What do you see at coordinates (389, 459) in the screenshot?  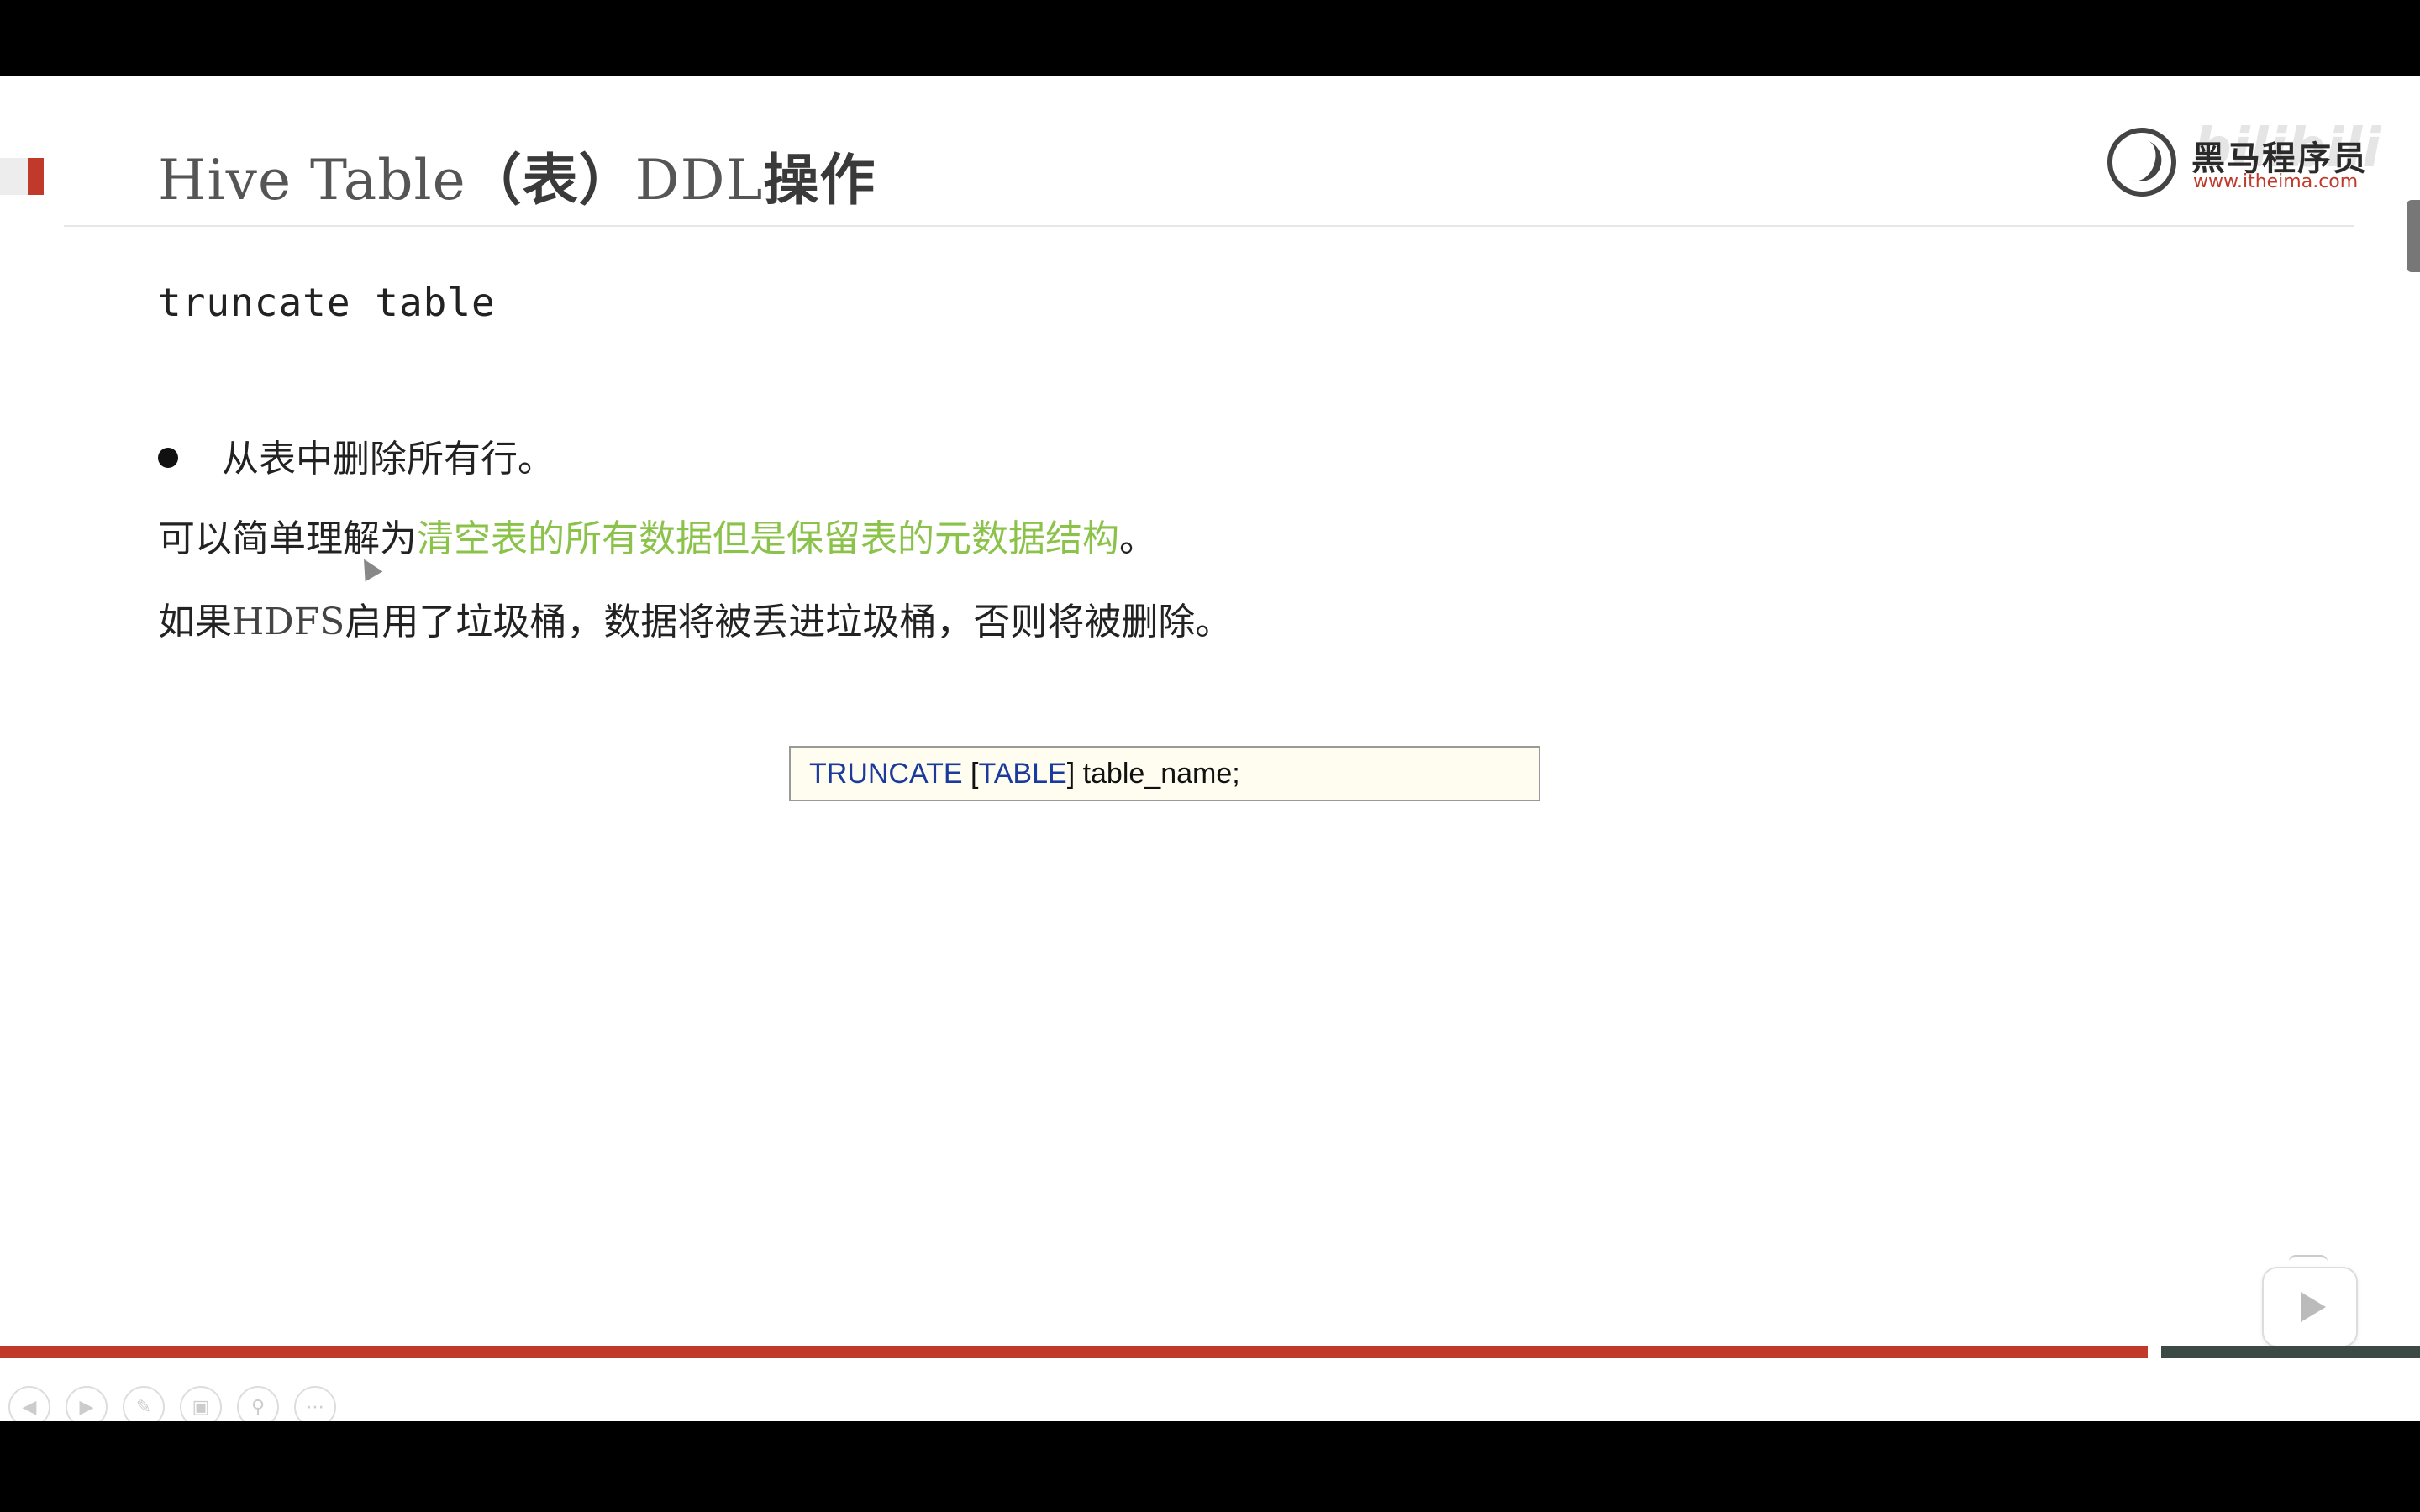 I see `bullet-text: 从表中删除所有行。` at bounding box center [389, 459].